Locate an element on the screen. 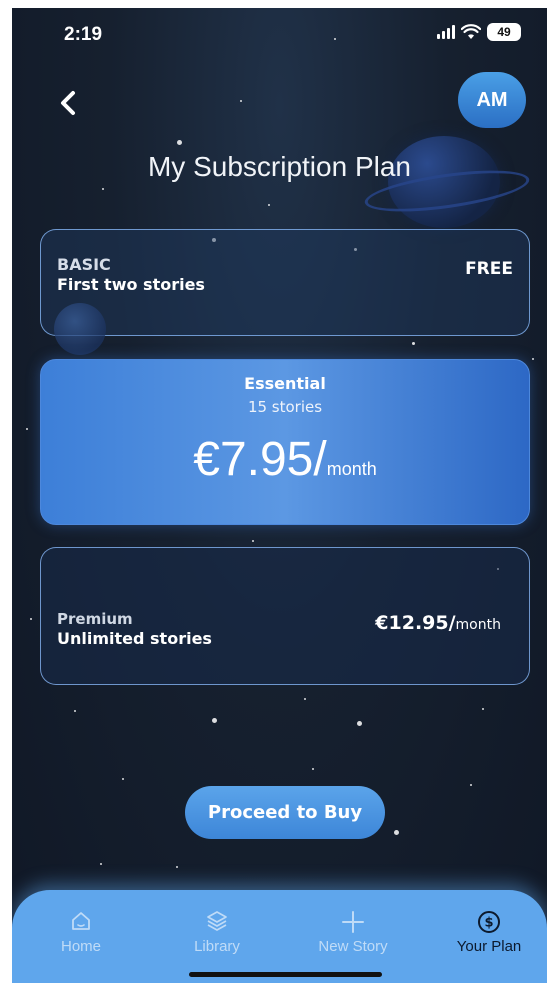  status-time: 2:19 is located at coordinates (83, 34).